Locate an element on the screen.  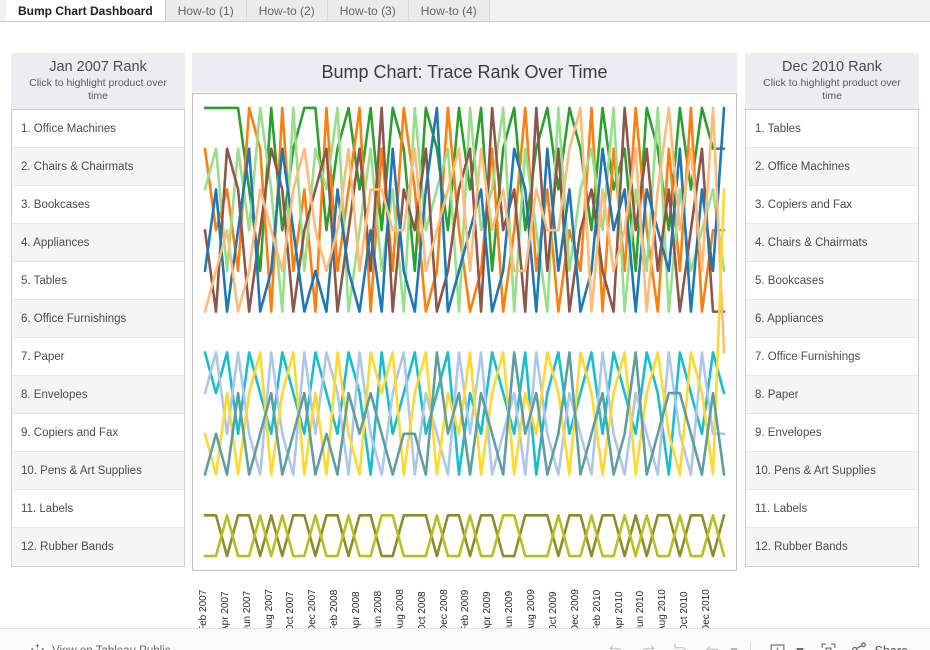
x-axis-tick-label: Dec 2008 is located at coordinates (444, 610).